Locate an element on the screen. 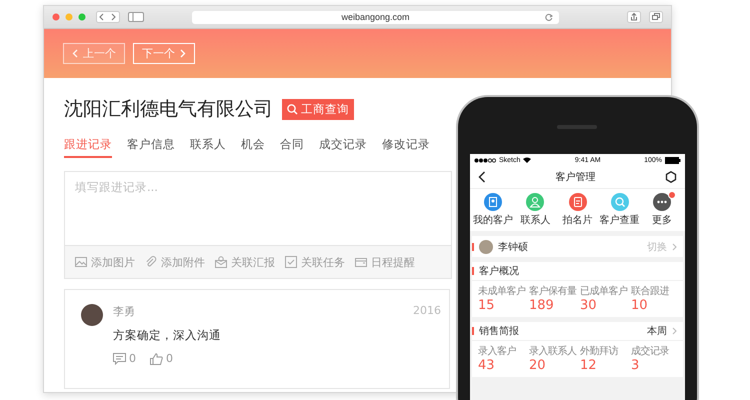  shortcut-item: 拍名片 is located at coordinates (577, 210).